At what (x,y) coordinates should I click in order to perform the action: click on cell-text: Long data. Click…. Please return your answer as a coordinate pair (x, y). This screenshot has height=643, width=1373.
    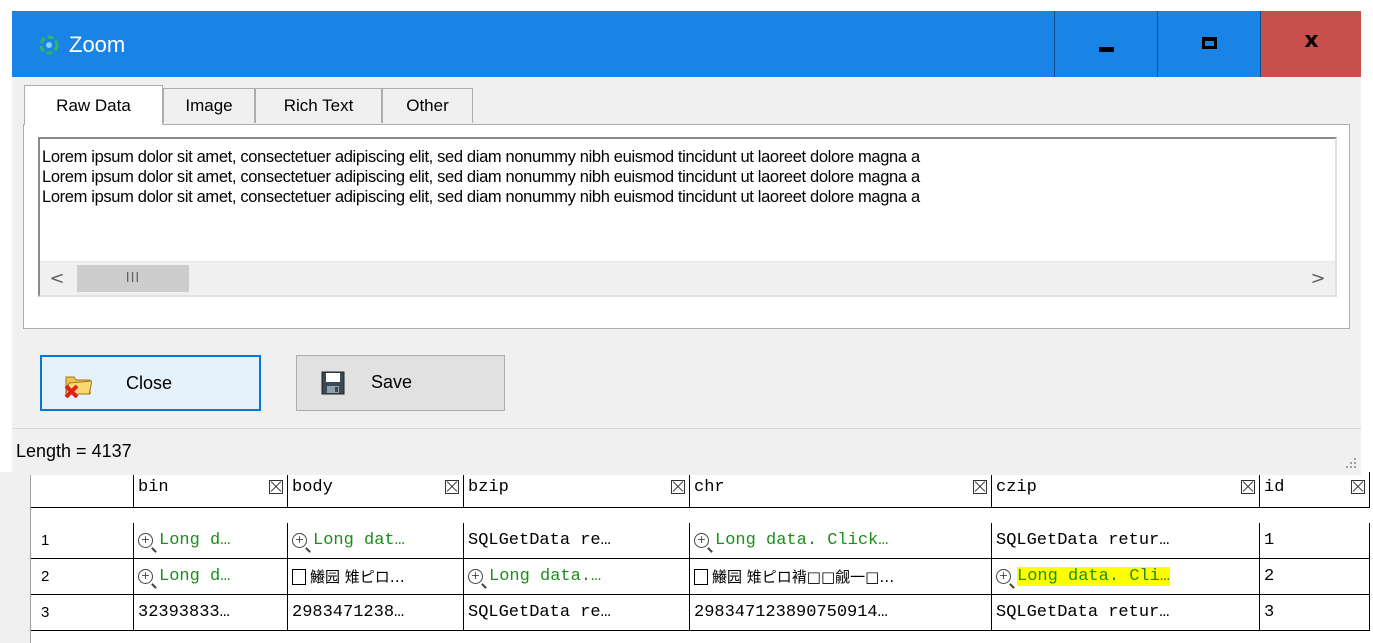
    Looking at the image, I should click on (802, 540).